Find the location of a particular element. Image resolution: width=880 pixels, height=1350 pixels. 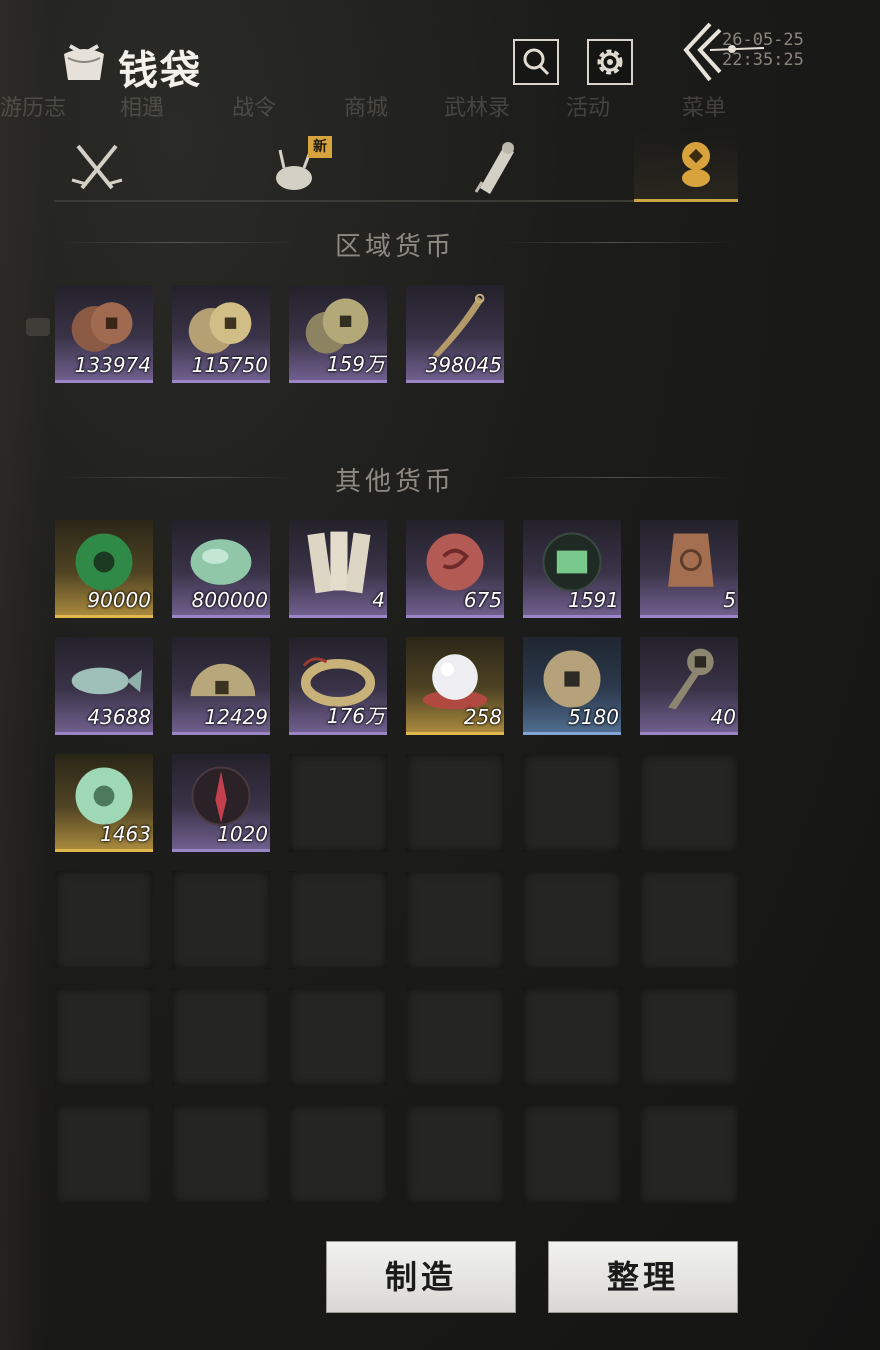

back-chevron-icon is located at coordinates (724, 52).